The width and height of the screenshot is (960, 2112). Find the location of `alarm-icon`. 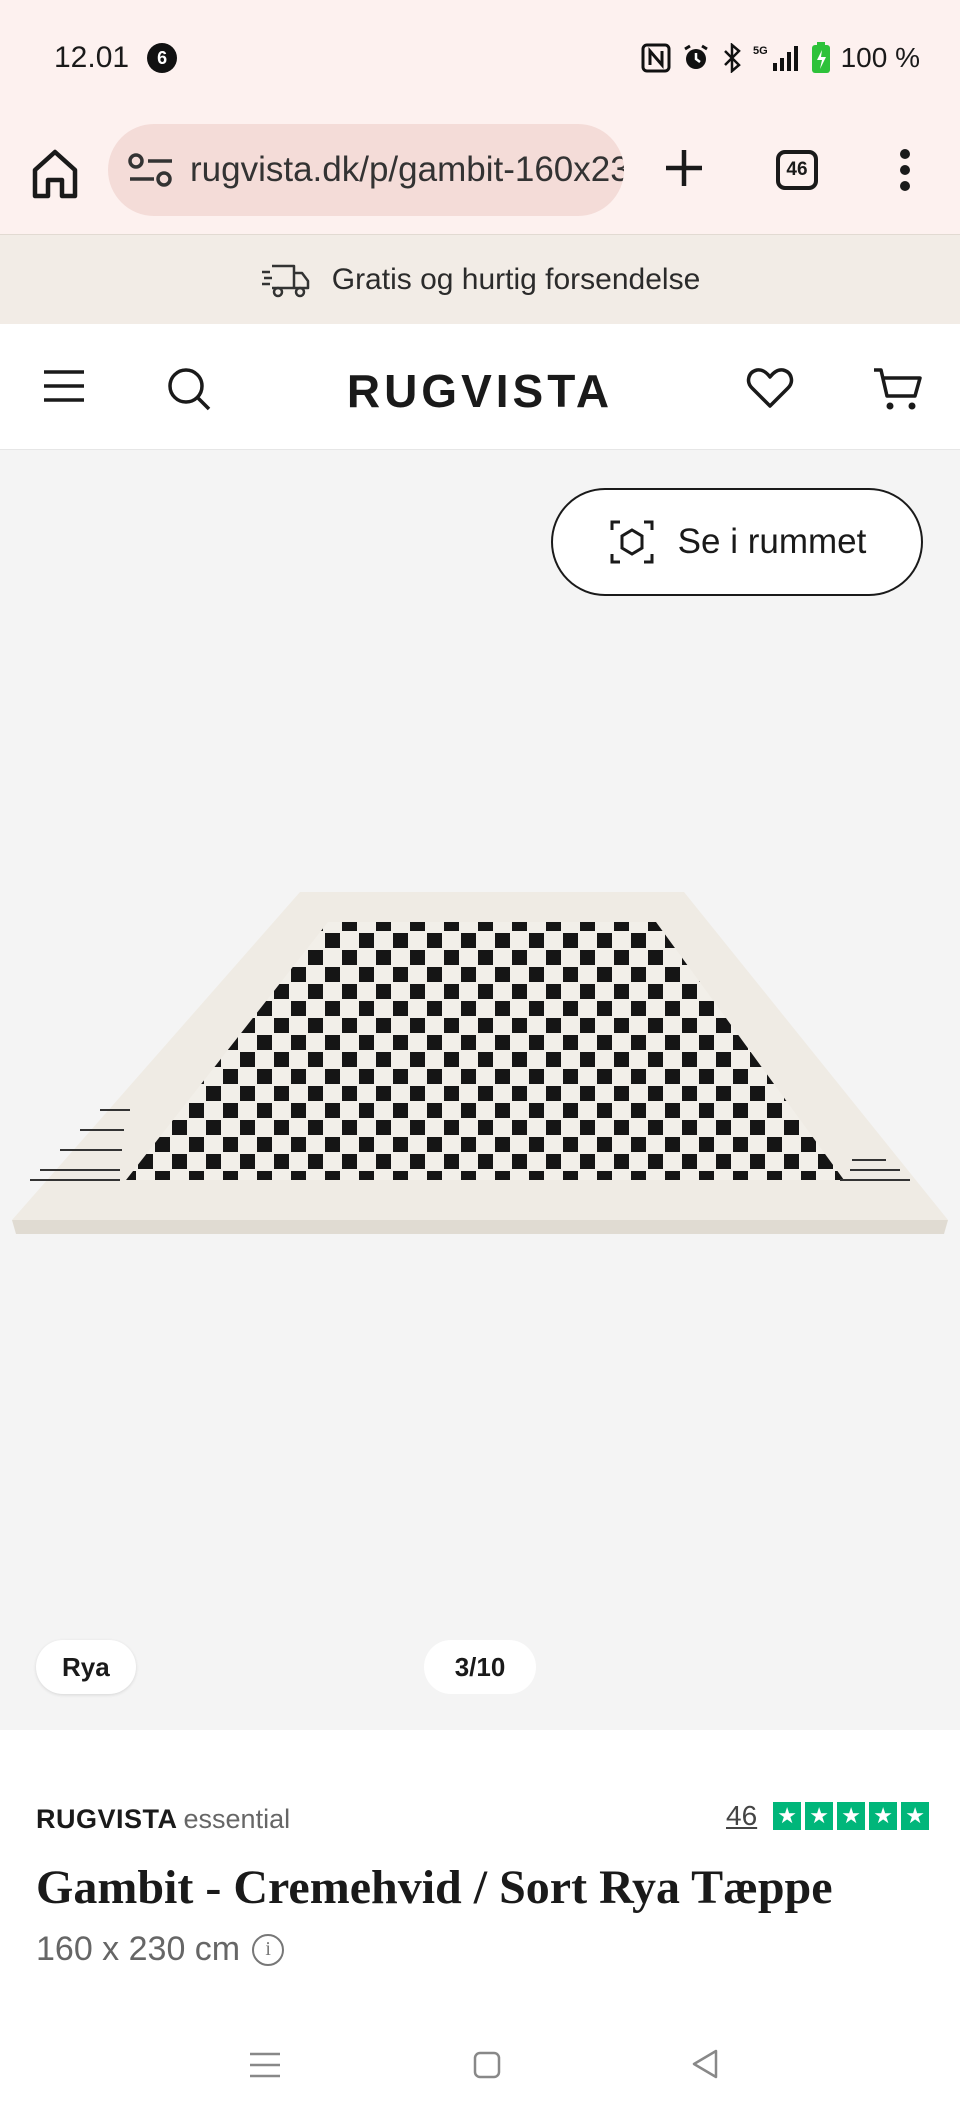

alarm-icon is located at coordinates (695, 56).